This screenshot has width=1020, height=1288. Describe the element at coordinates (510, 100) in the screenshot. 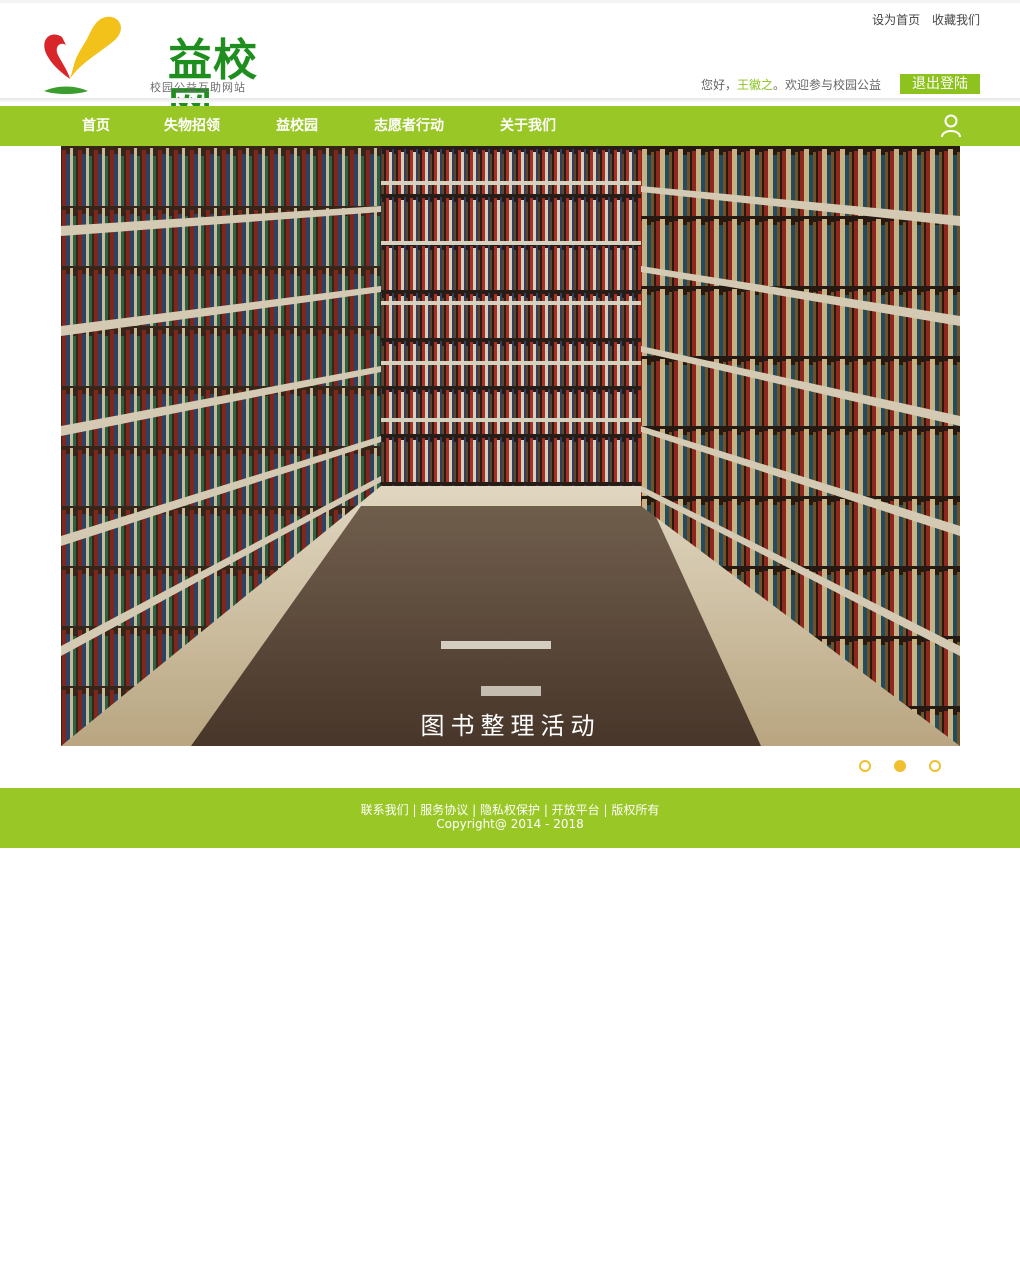

I see `header-divider` at that location.